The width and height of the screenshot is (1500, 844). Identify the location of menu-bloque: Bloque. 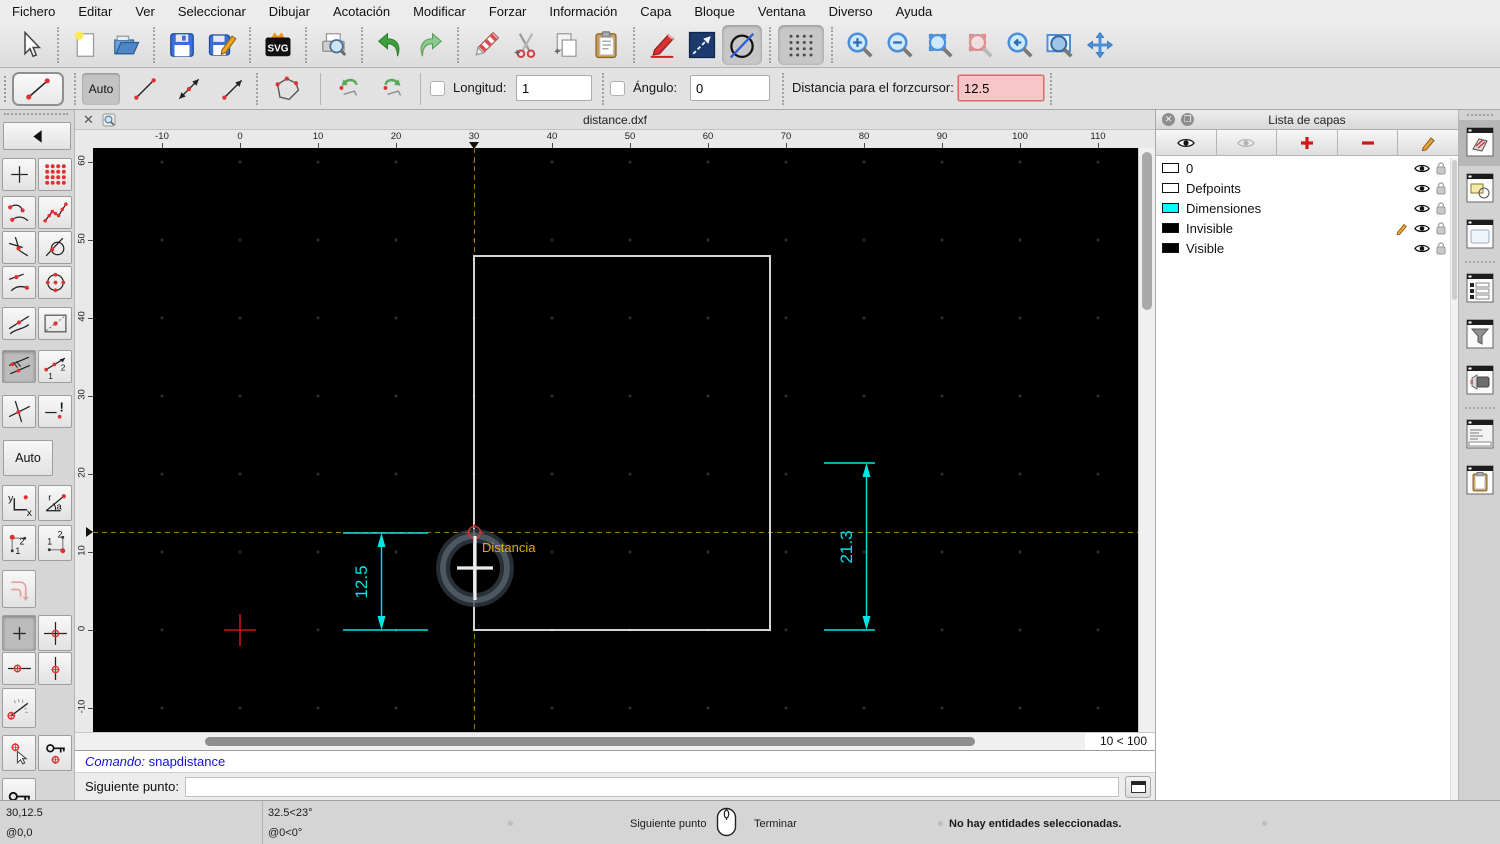
(714, 11).